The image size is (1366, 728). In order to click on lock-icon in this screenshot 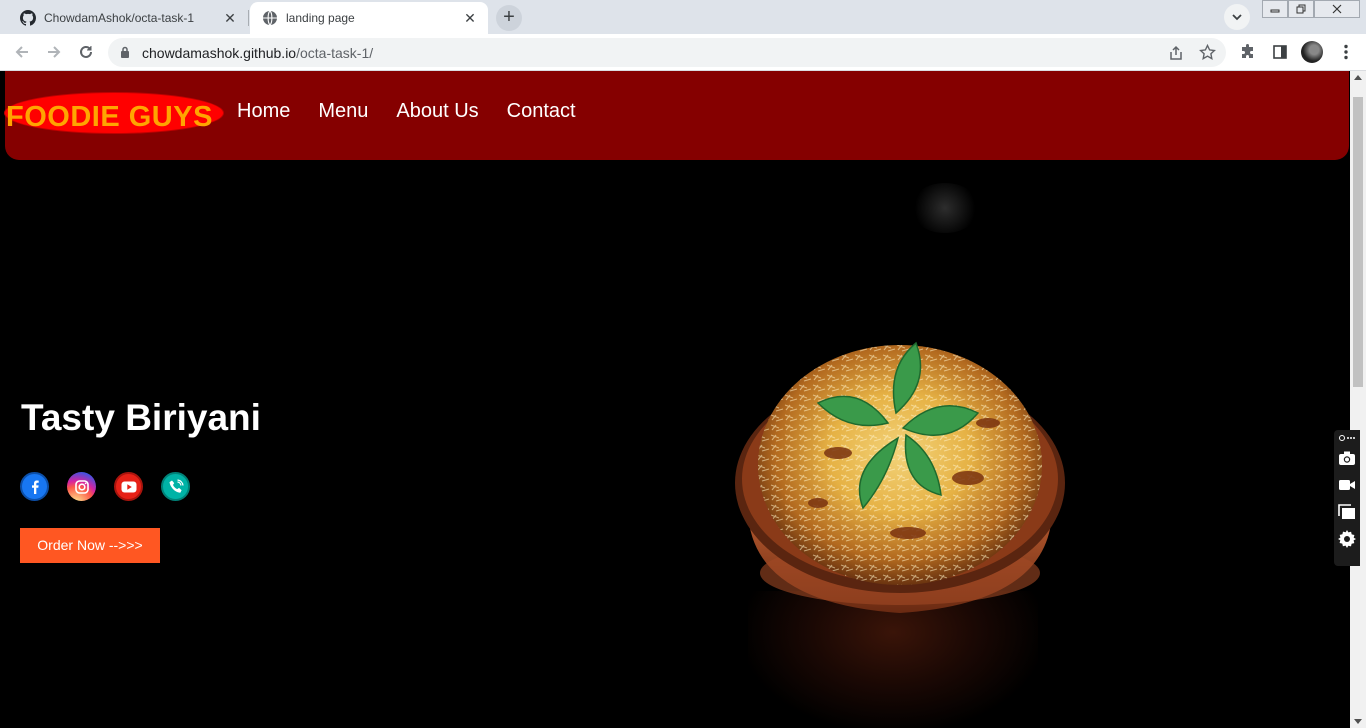, I will do `click(125, 52)`.